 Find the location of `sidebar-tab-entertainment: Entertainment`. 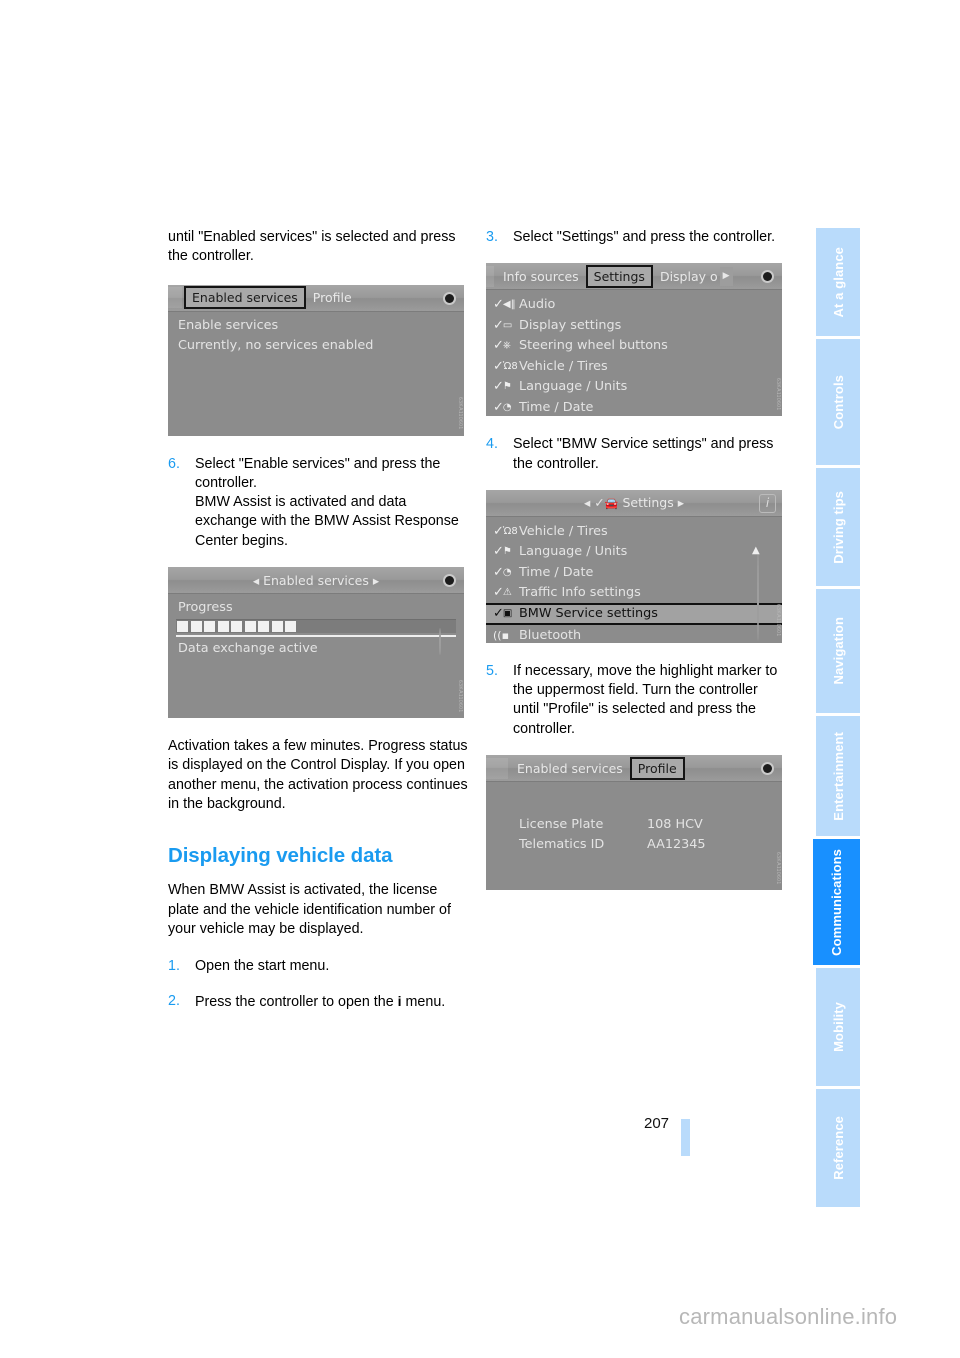

sidebar-tab-entertainment: Entertainment is located at coordinates (838, 776).